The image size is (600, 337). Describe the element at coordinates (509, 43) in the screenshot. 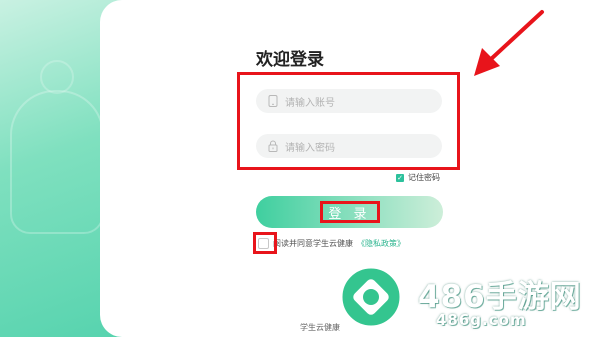

I see `annotation-arrow-icon` at that location.